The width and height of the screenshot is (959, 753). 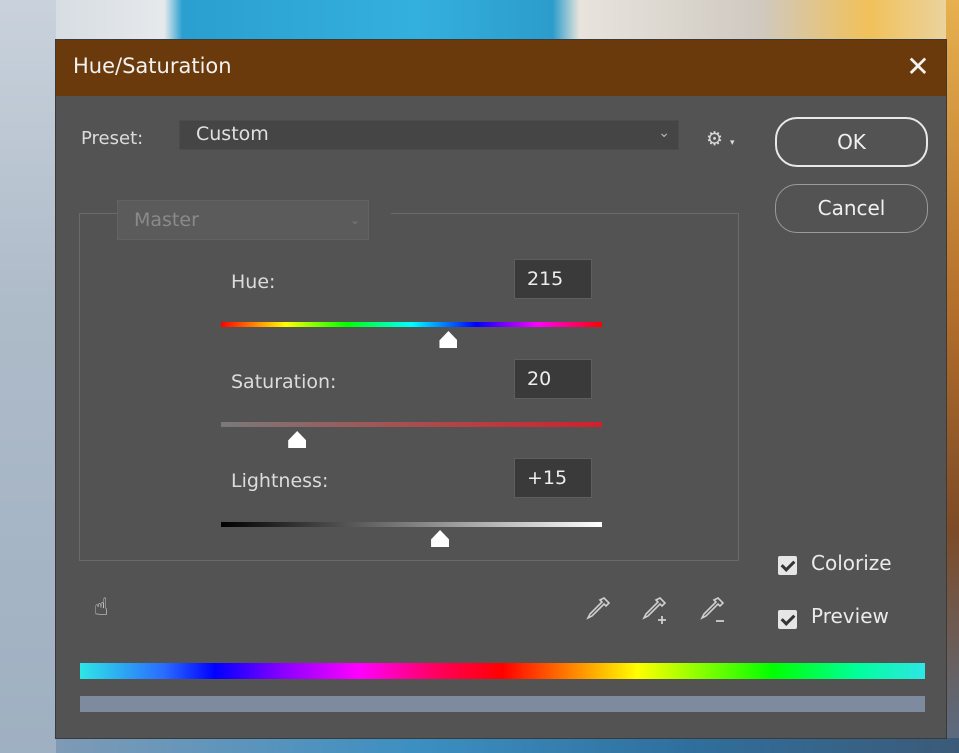 I want to click on eyedropper-add-icon, so click(x=656, y=611).